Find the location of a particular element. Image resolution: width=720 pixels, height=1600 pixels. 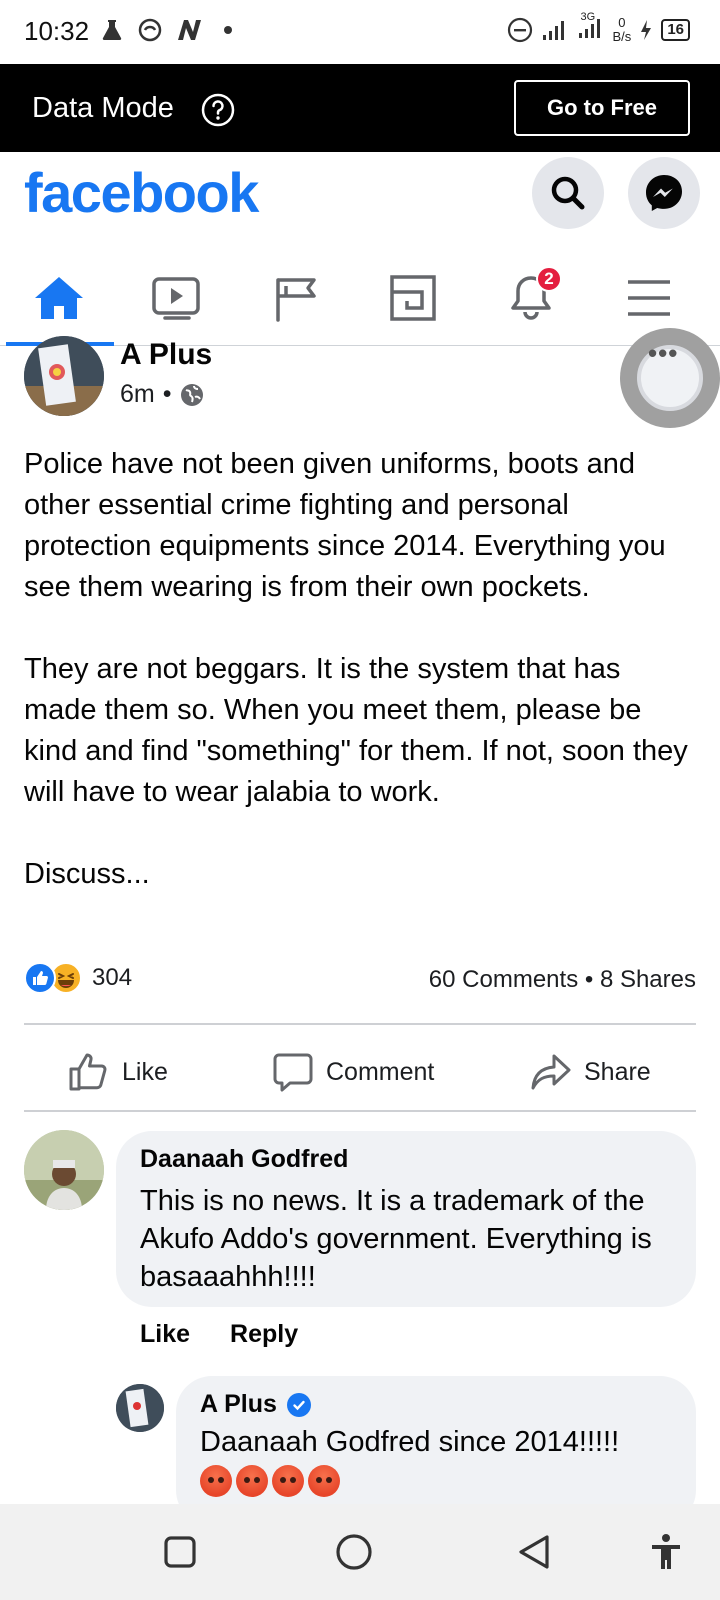

tab-marketplace is located at coordinates (413, 298).